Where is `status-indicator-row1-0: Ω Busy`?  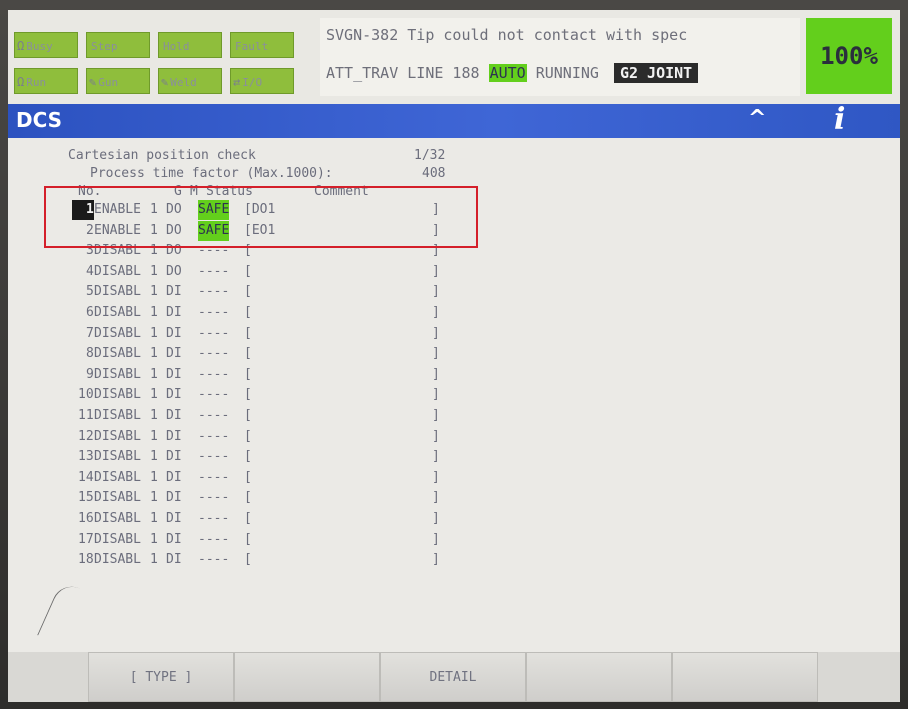 status-indicator-row1-0: Ω Busy is located at coordinates (46, 45).